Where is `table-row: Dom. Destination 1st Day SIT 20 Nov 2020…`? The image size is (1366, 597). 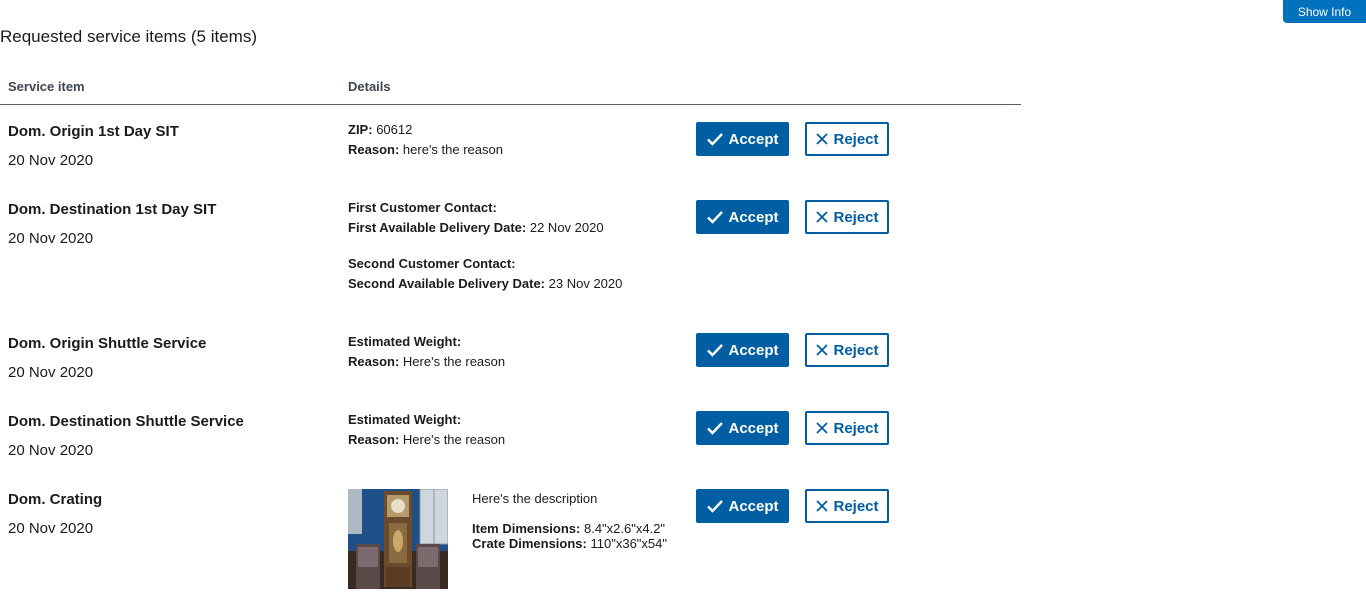 table-row: Dom. Destination 1st Day SIT 20 Nov 2020… is located at coordinates (510, 249).